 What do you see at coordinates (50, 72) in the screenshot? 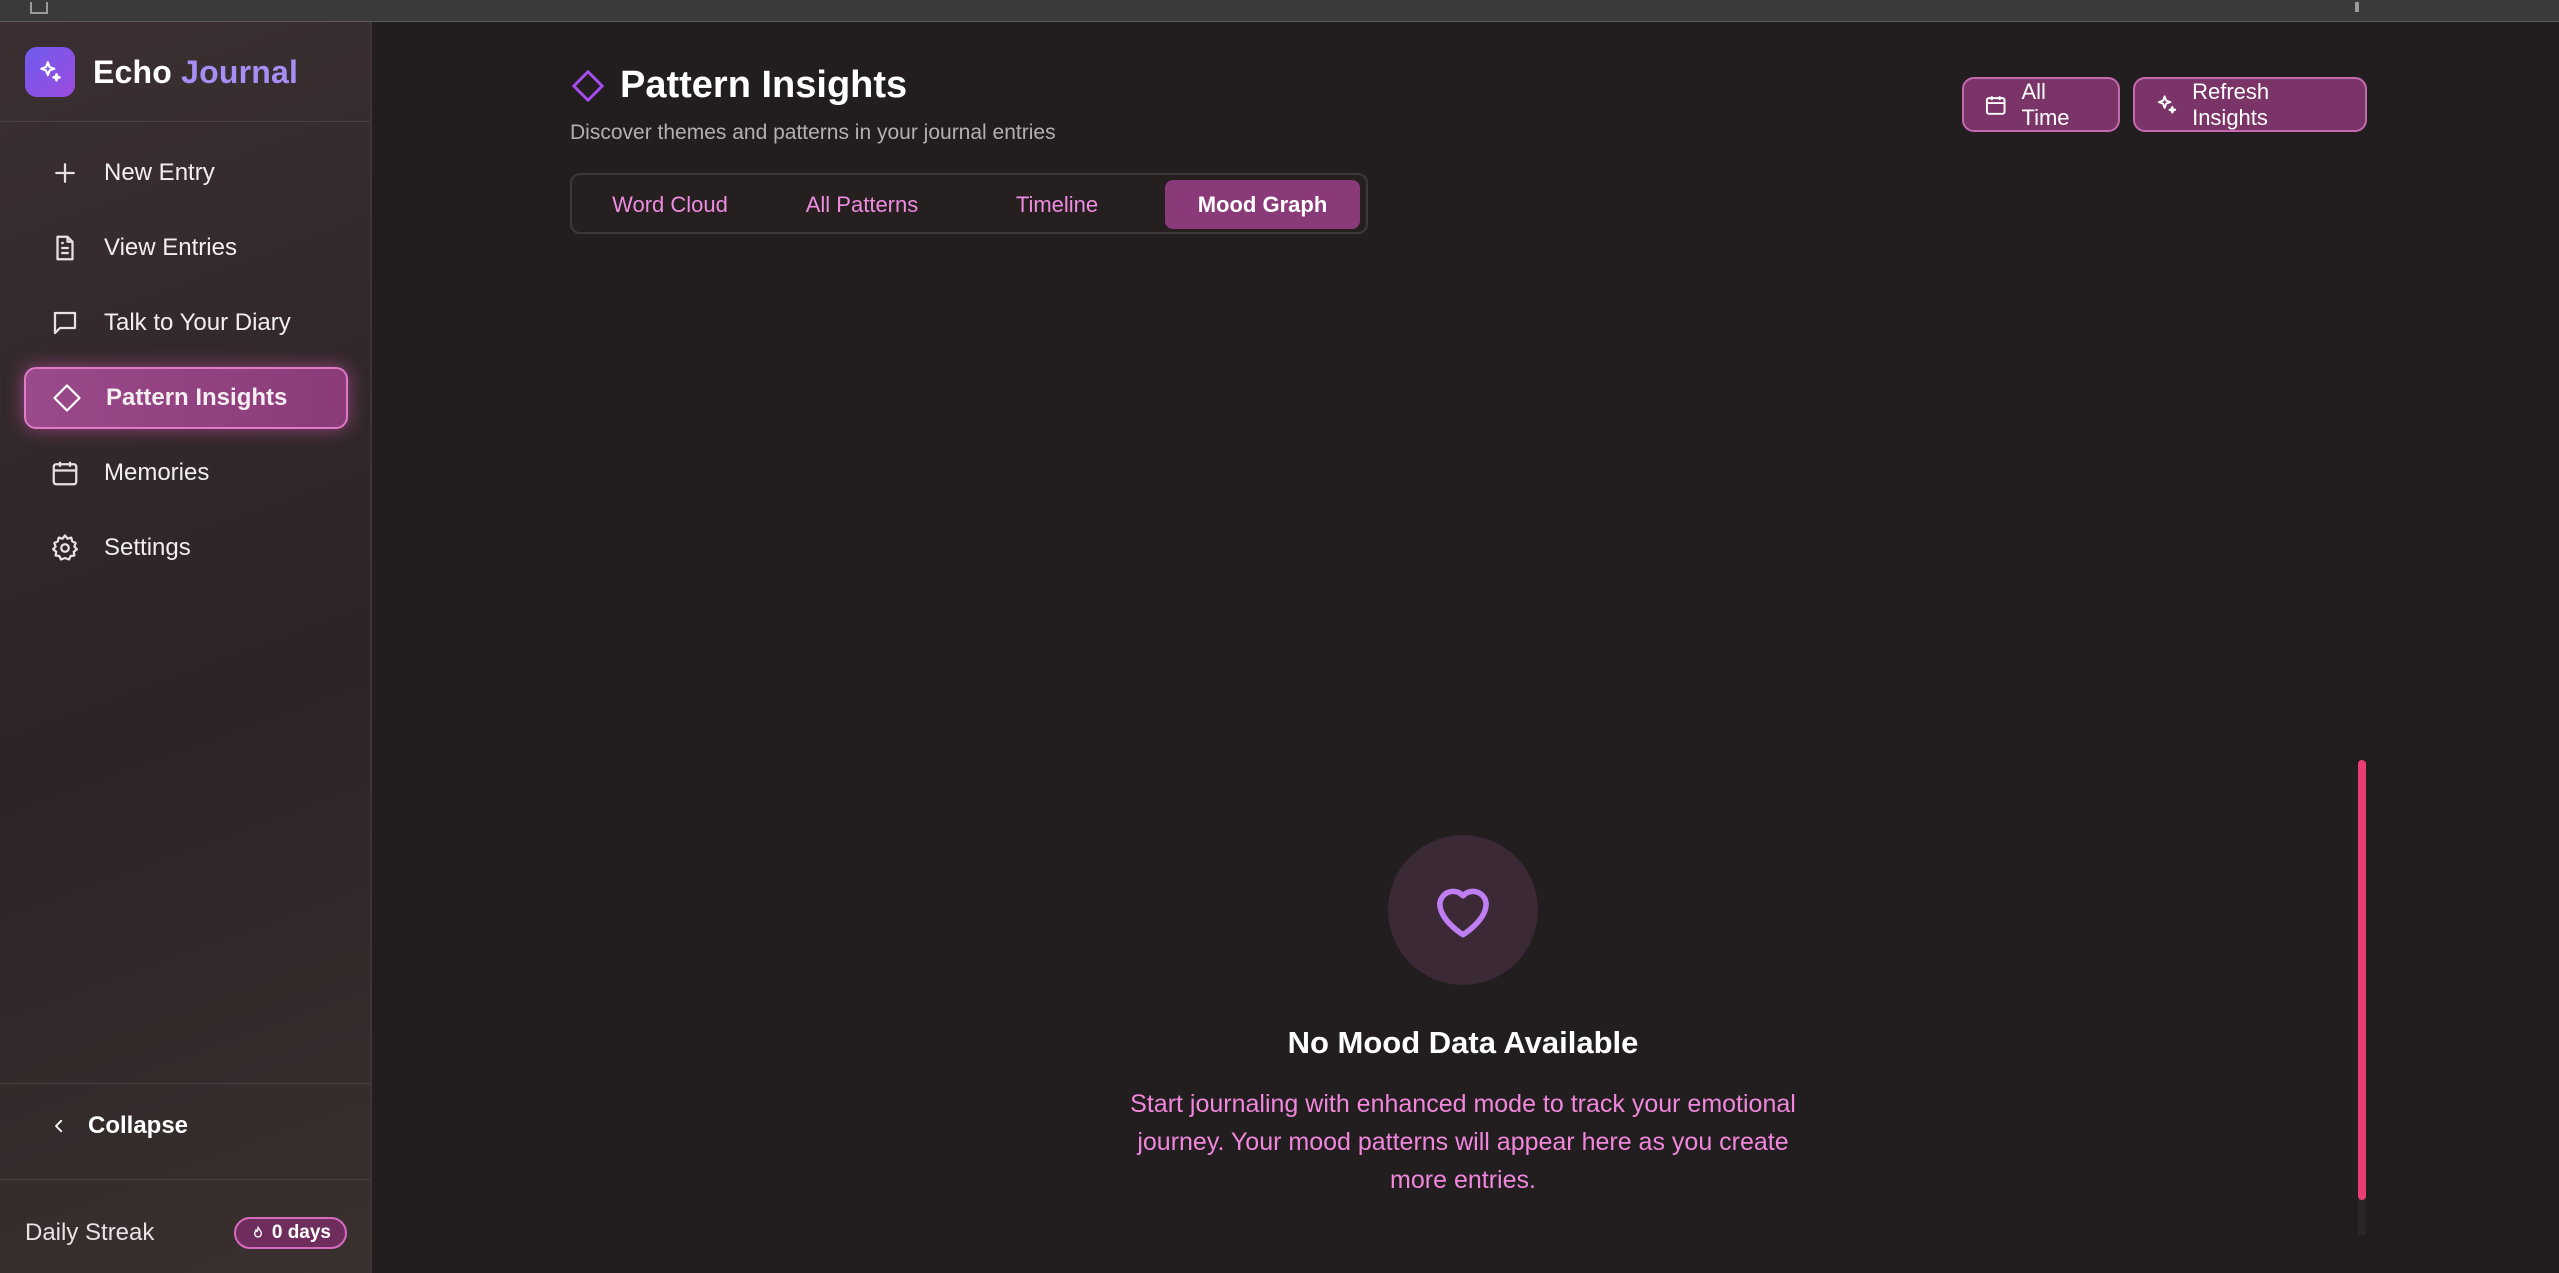
I see `sparkles-logo-icon` at bounding box center [50, 72].